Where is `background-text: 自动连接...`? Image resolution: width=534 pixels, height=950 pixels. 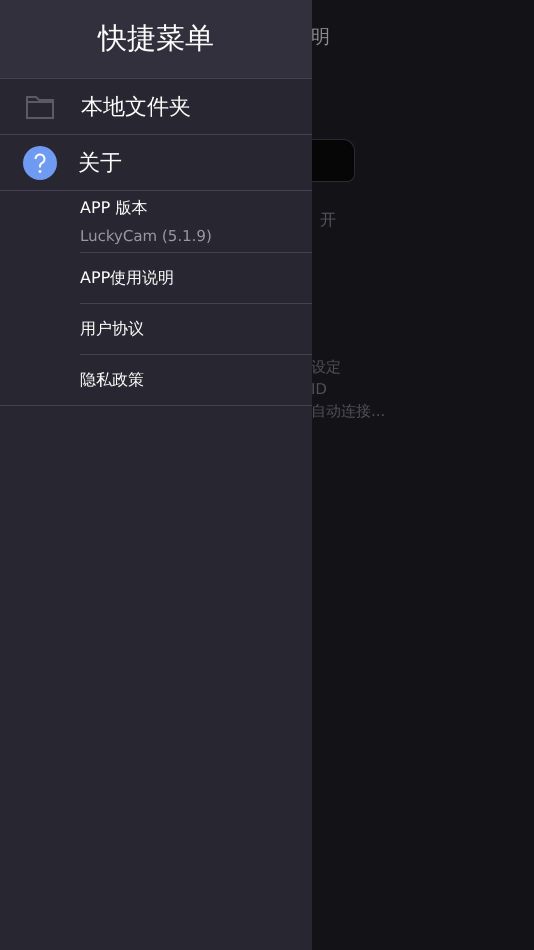
background-text: 自动连接... is located at coordinates (348, 411).